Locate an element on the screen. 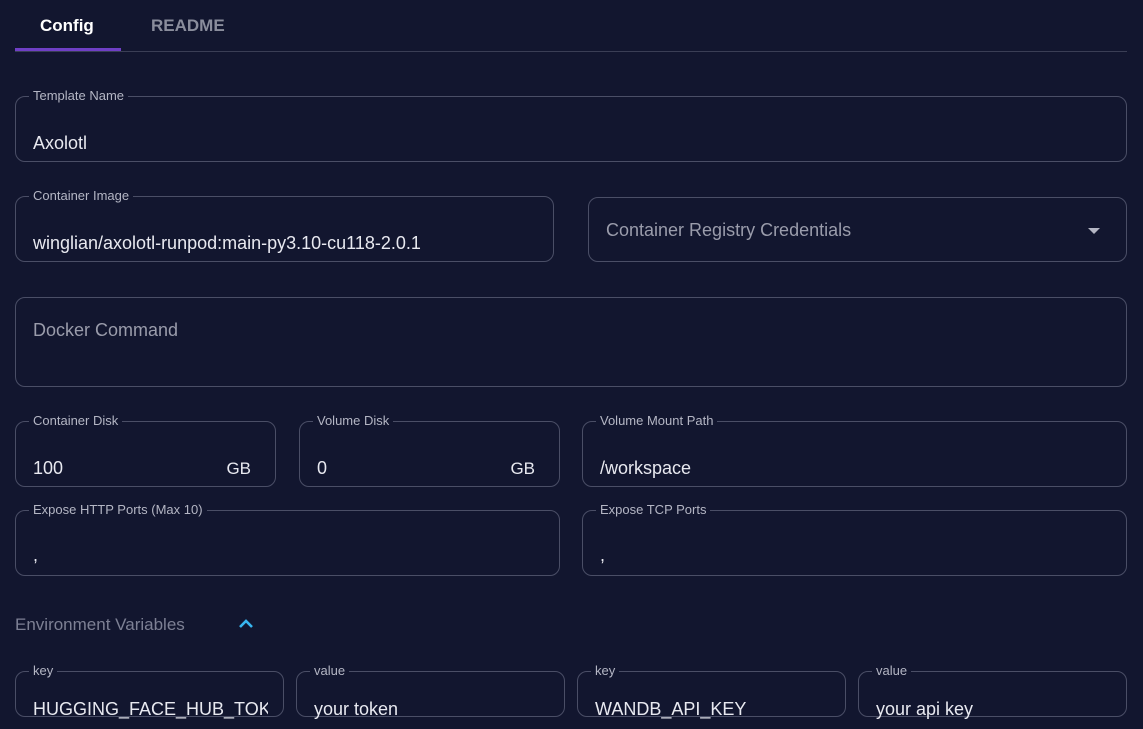  tcp-ports-label: Expose TCP Ports is located at coordinates (653, 509).